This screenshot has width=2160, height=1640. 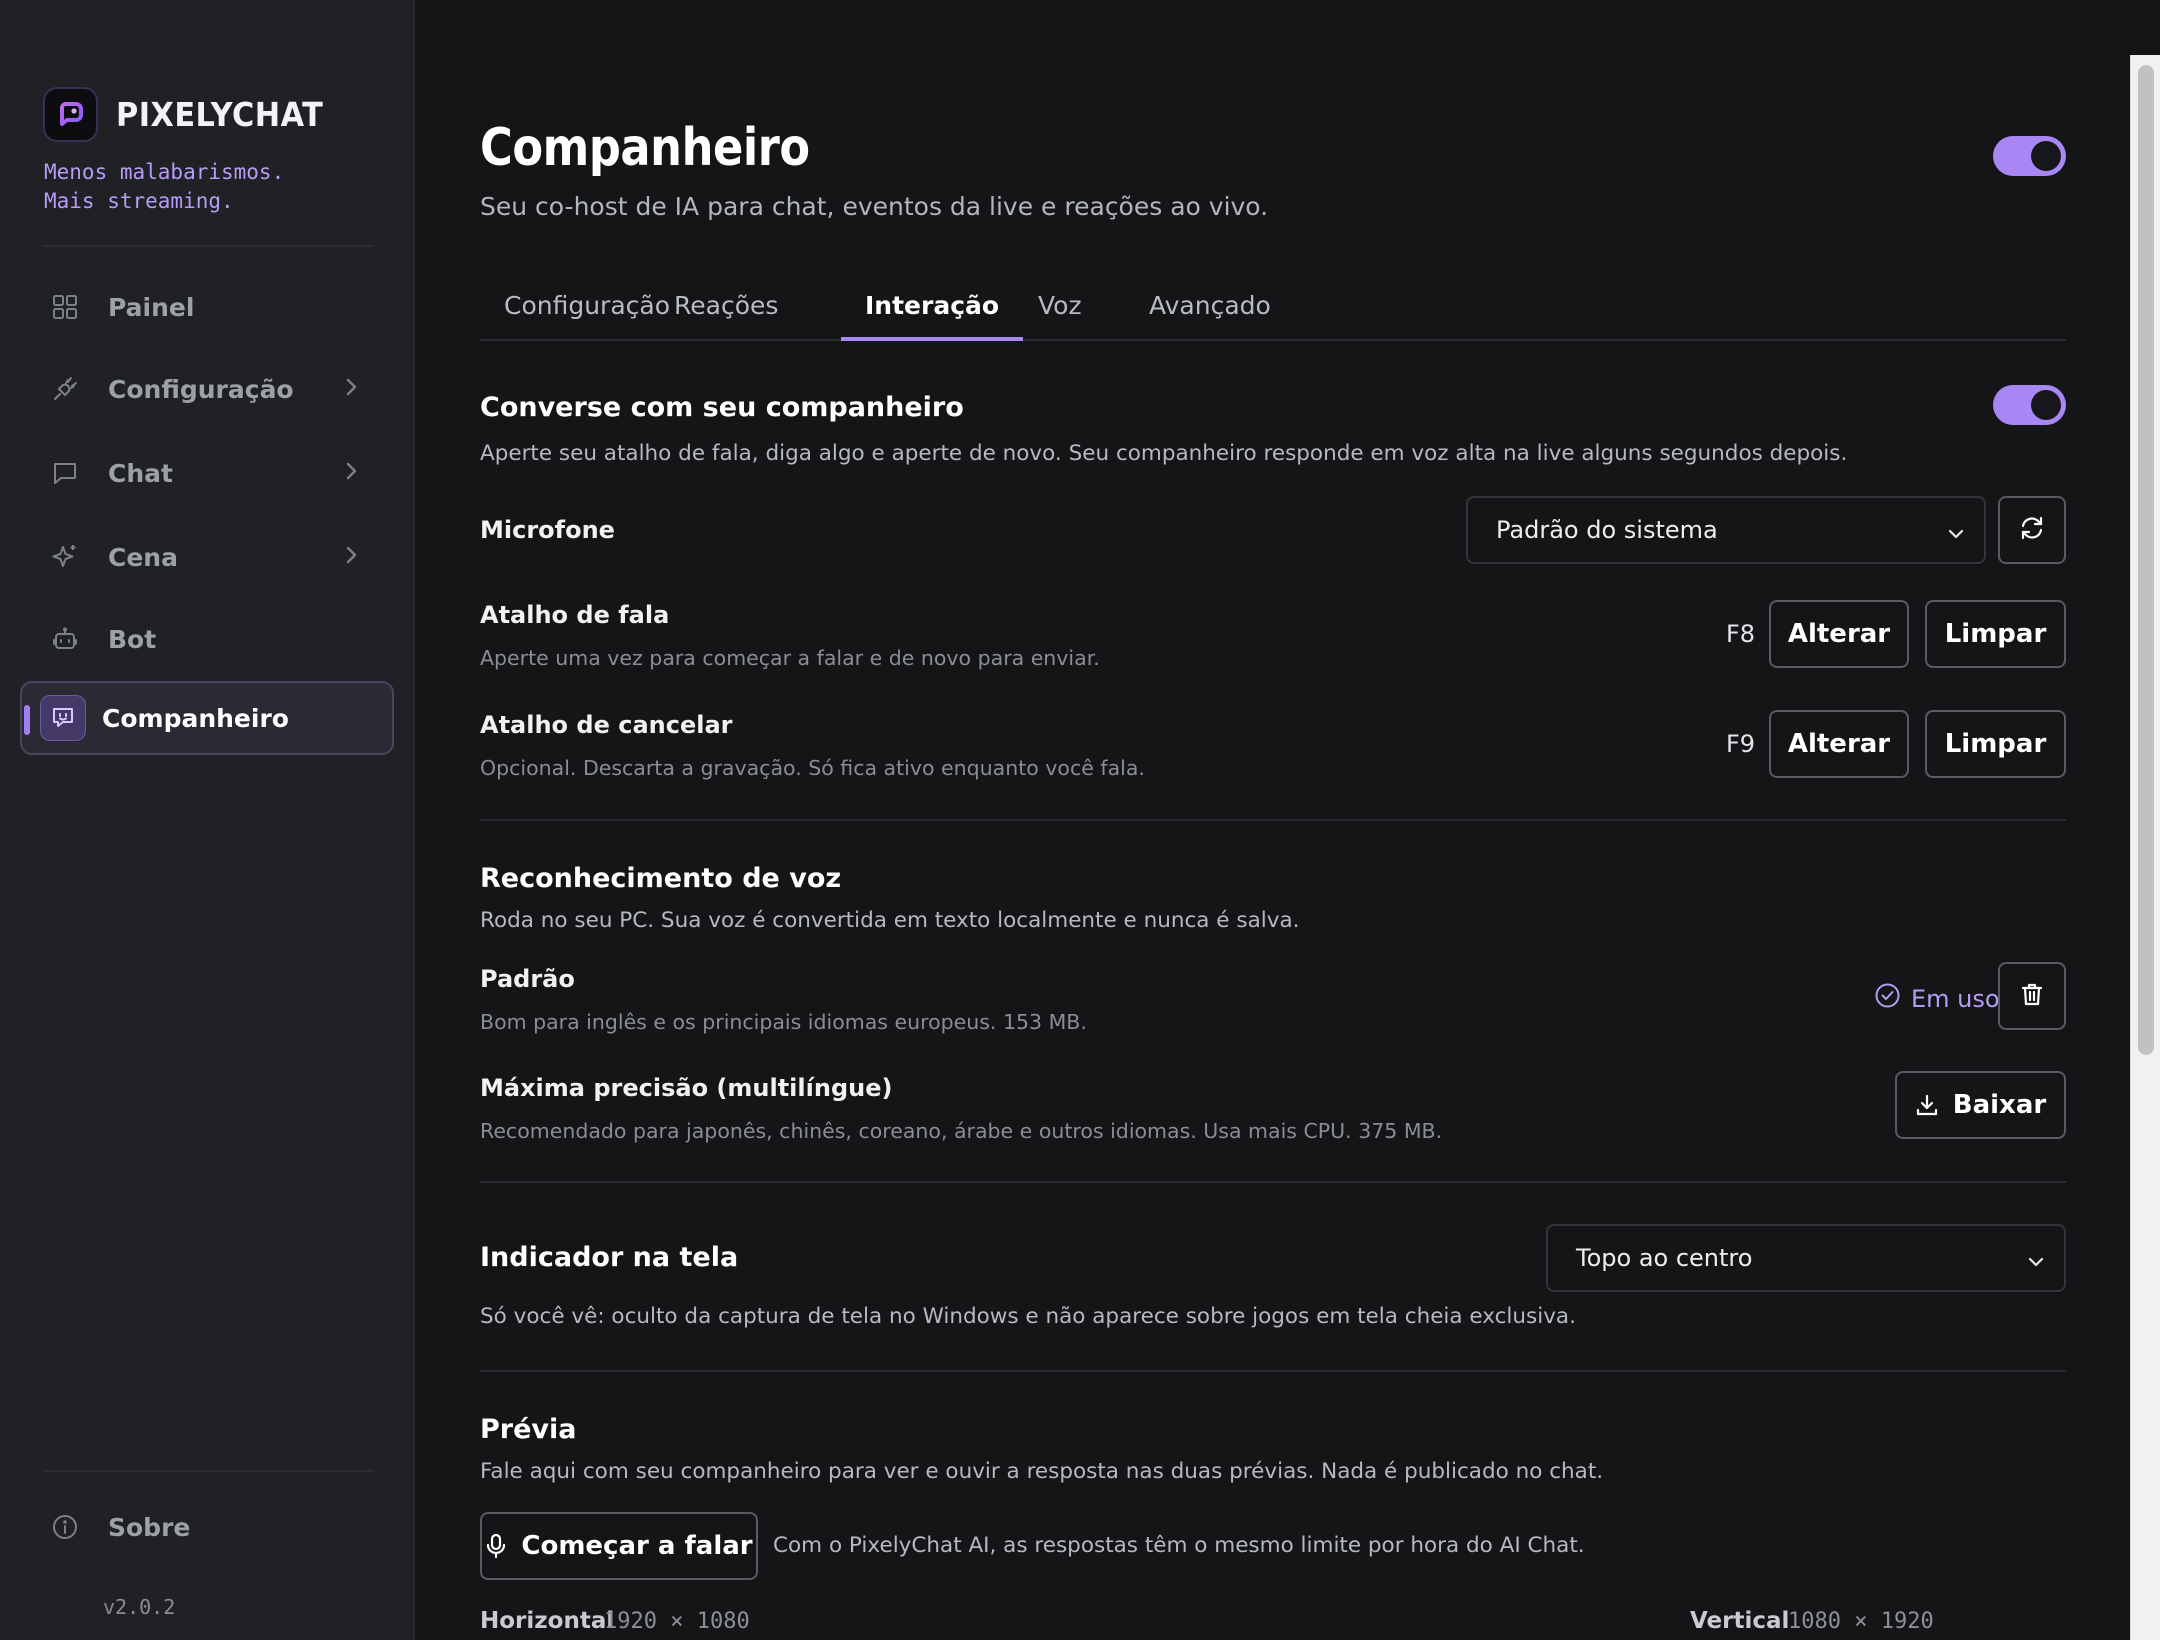 I want to click on sidebar-item-label: Bot, so click(x=132, y=639).